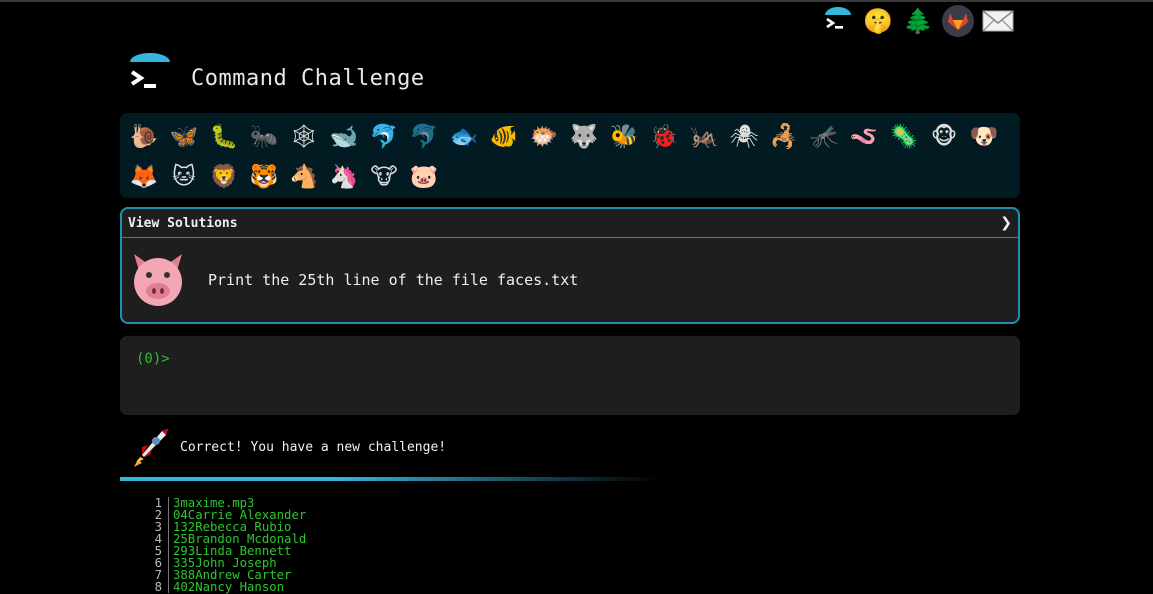 The height and width of the screenshot is (594, 1153). What do you see at coordinates (224, 177) in the screenshot?
I see `lion-icon: 🦁` at bounding box center [224, 177].